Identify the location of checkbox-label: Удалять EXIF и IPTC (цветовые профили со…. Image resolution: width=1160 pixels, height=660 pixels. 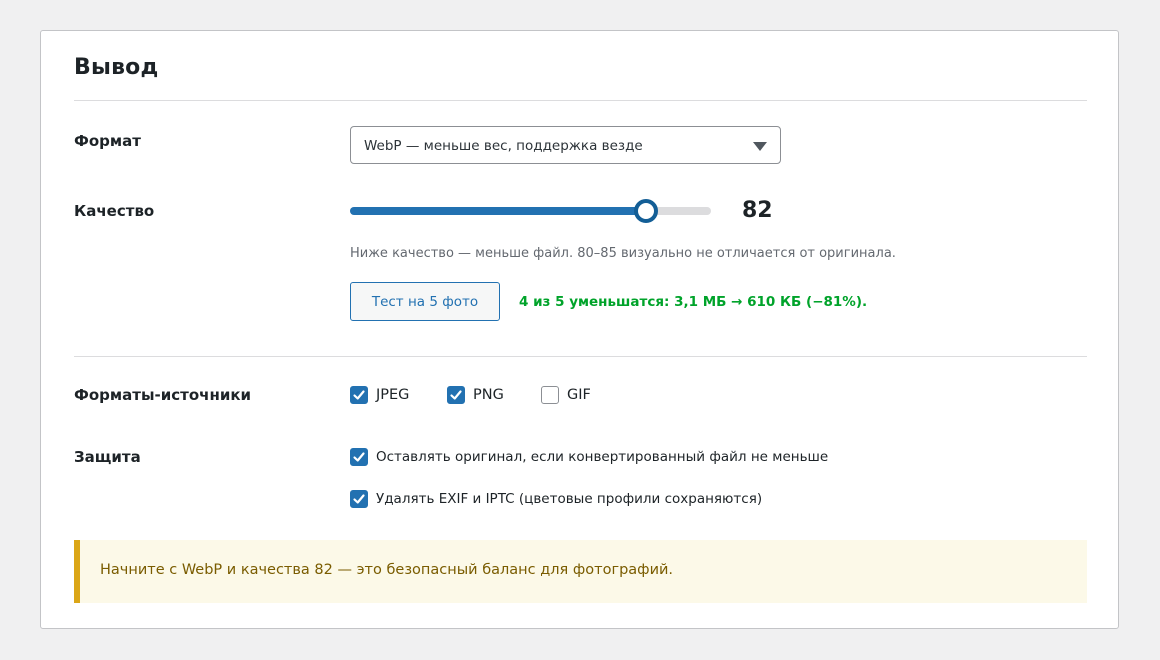
(569, 499).